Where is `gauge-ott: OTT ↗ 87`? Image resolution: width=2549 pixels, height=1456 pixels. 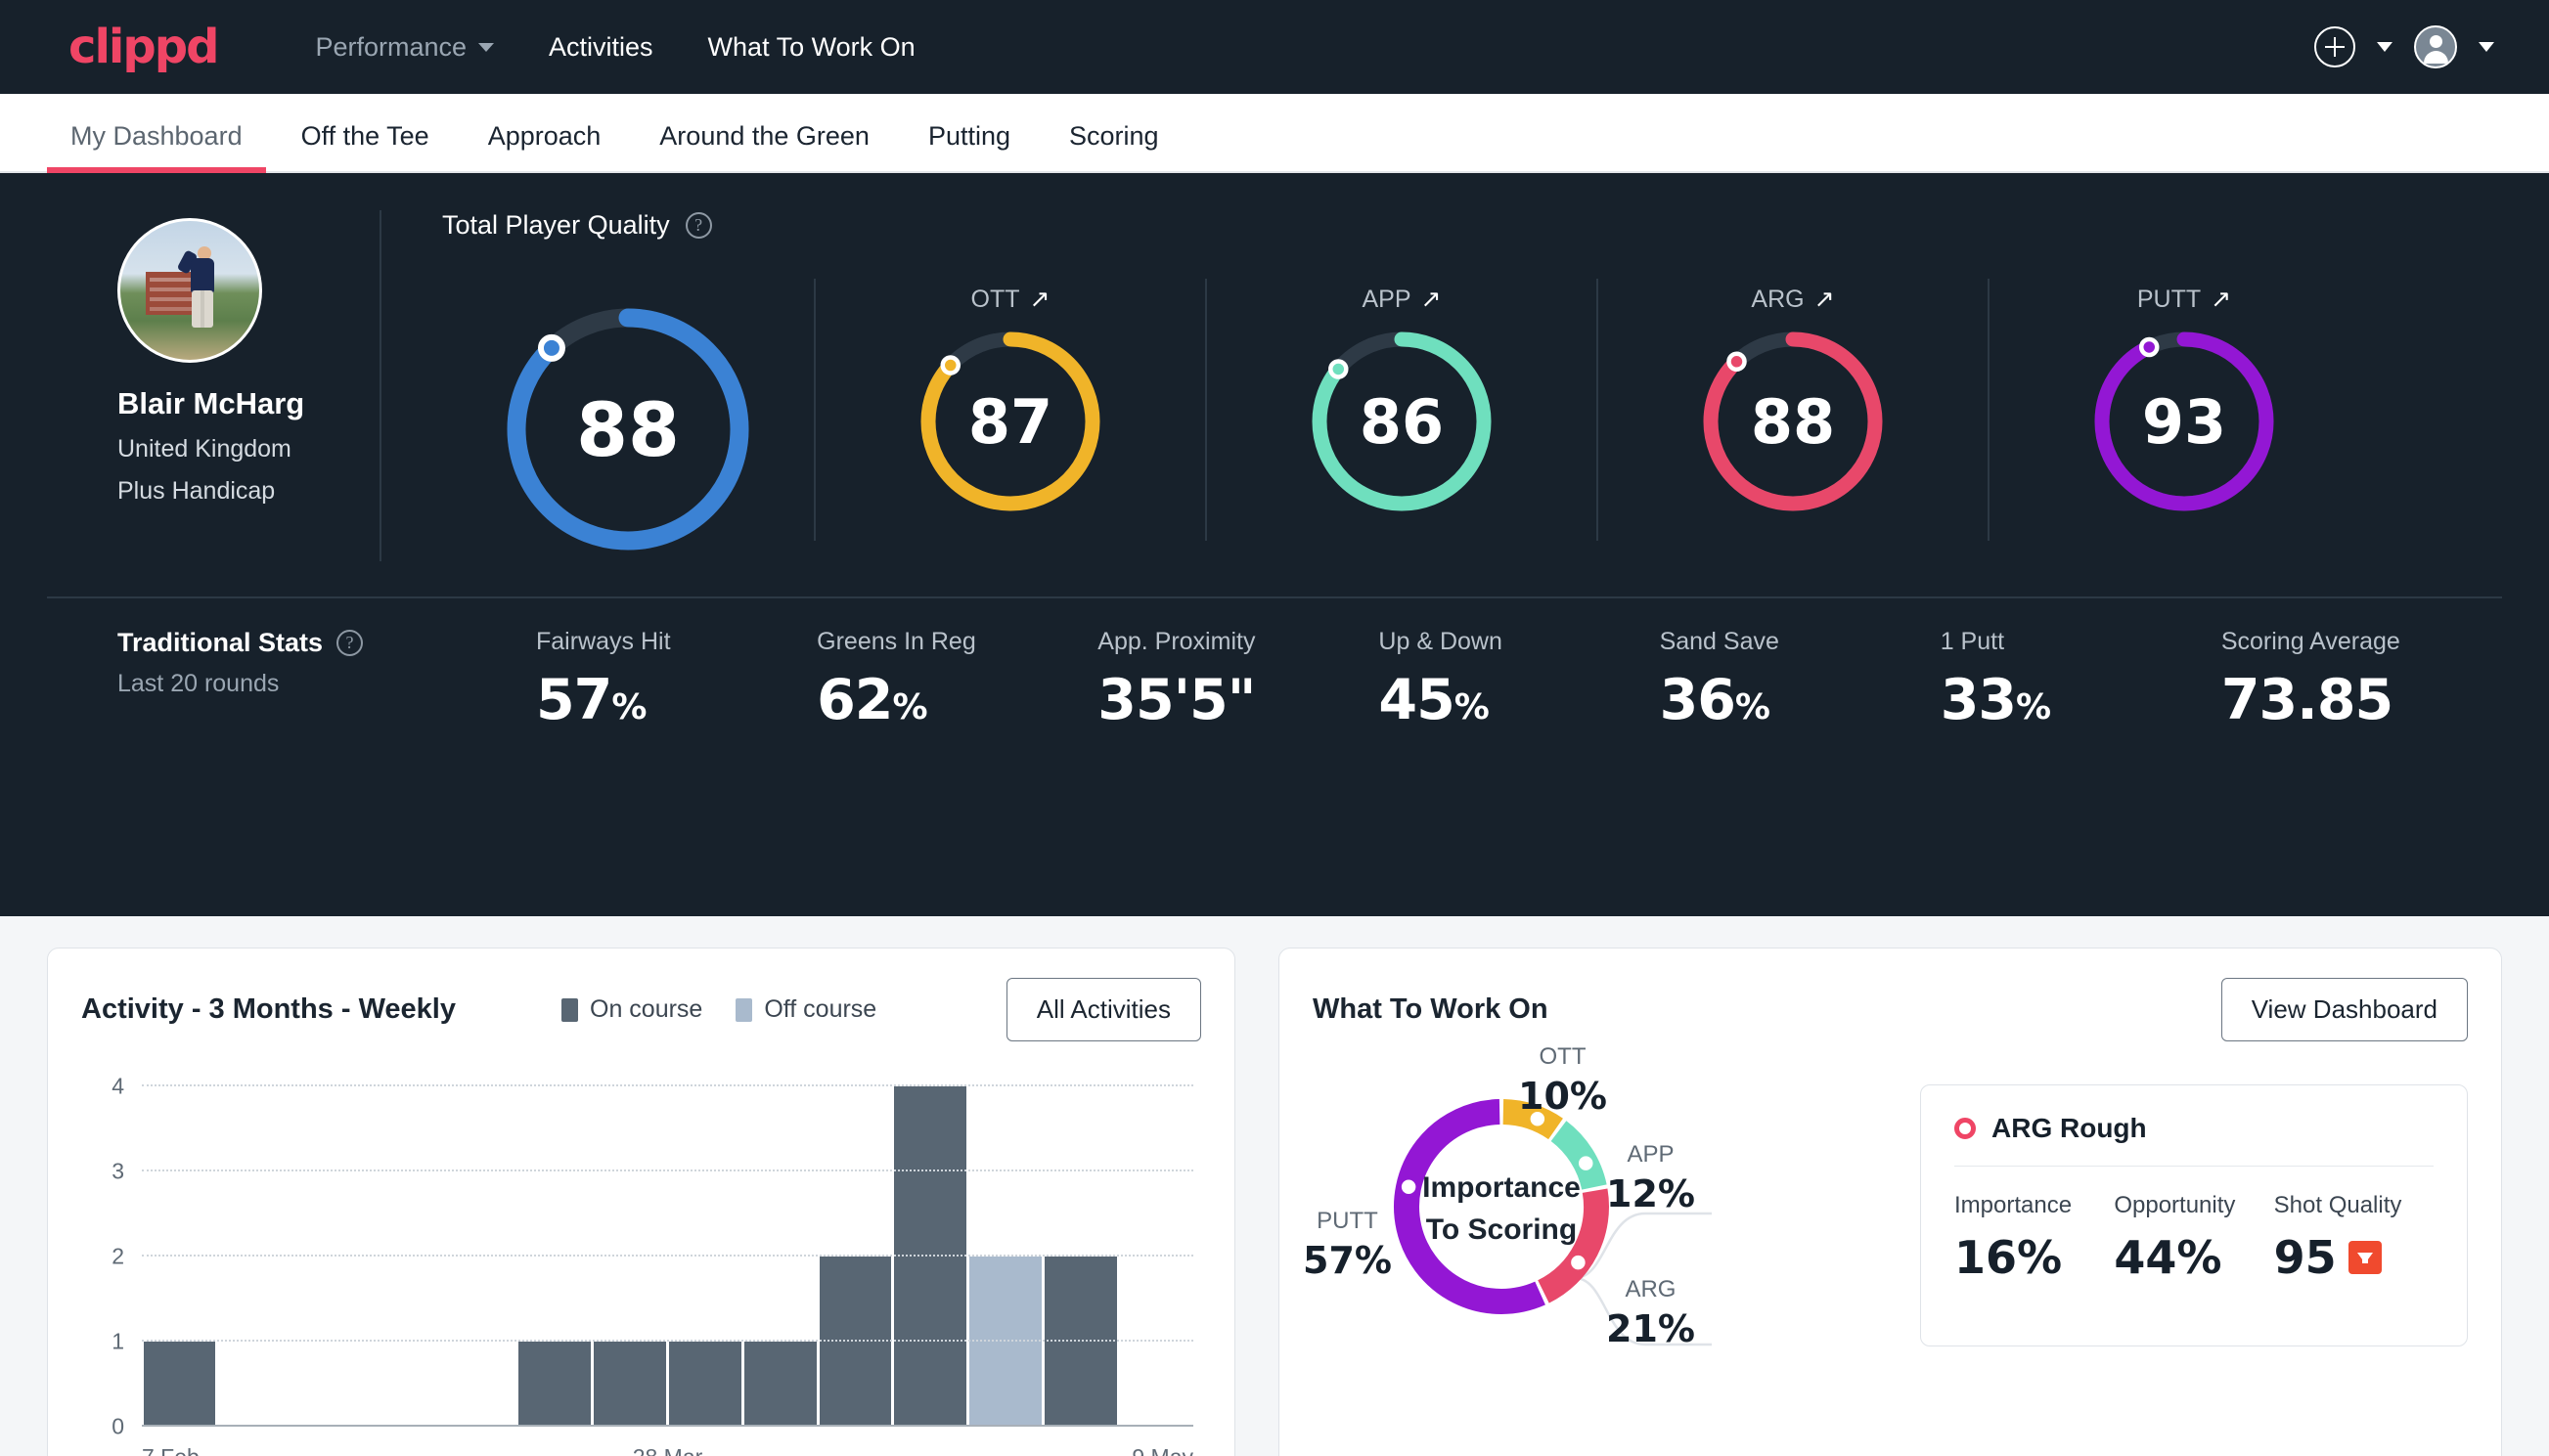
gauge-ott: OTT ↗ 87 is located at coordinates (1009, 410).